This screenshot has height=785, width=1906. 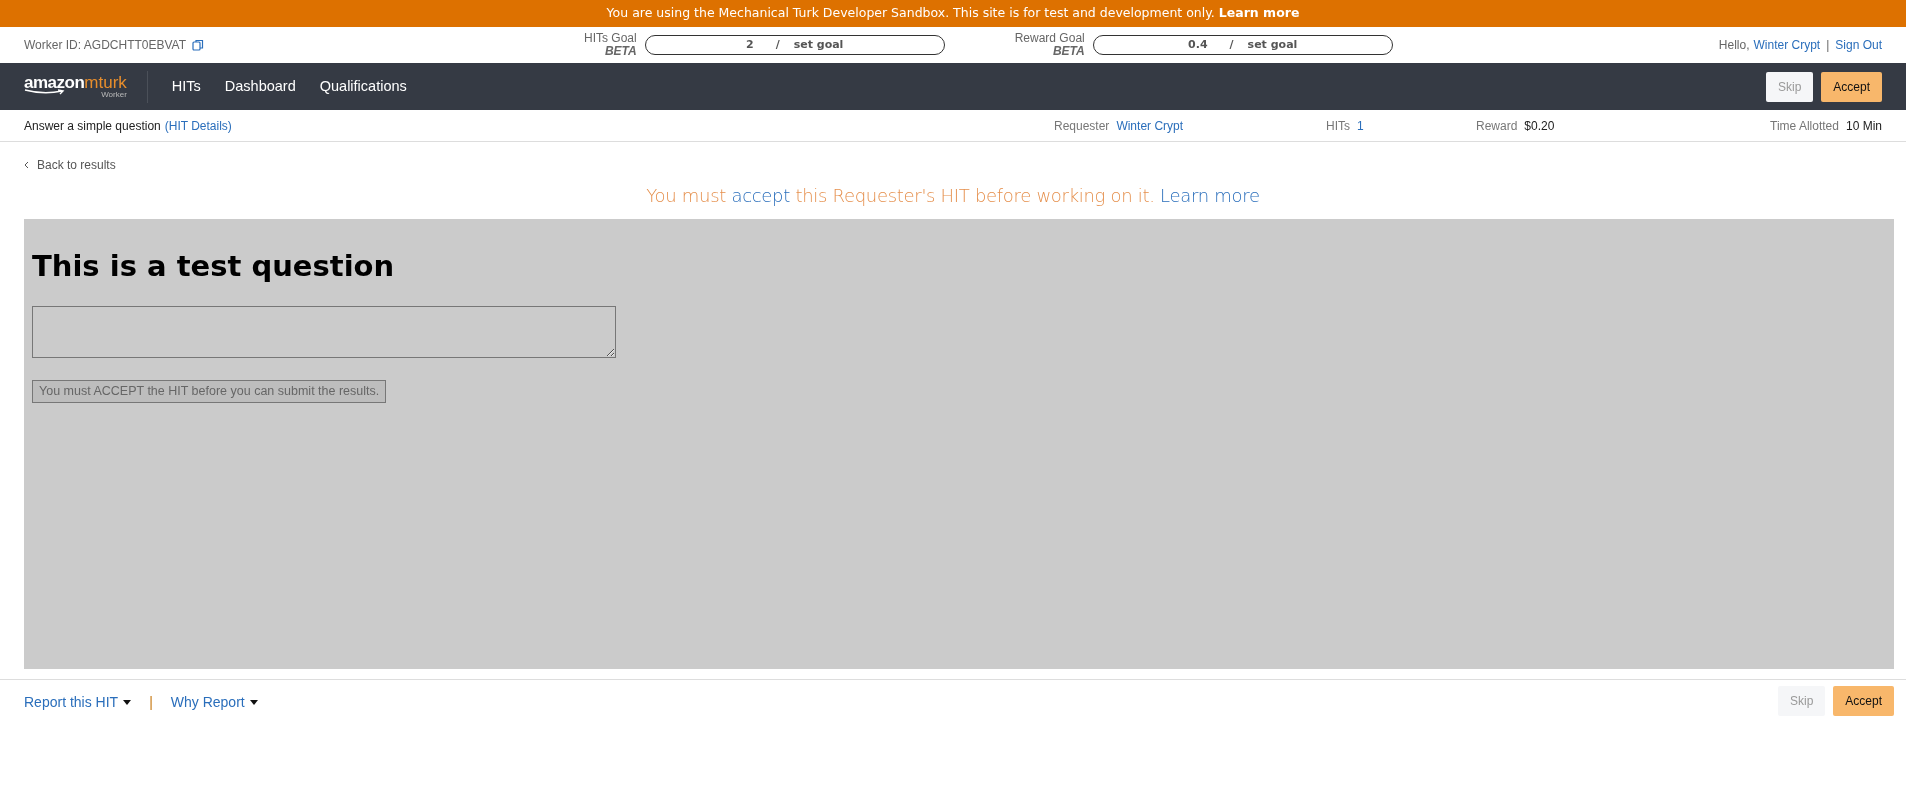 What do you see at coordinates (1338, 126) in the screenshot?
I see `field-label: HITs` at bounding box center [1338, 126].